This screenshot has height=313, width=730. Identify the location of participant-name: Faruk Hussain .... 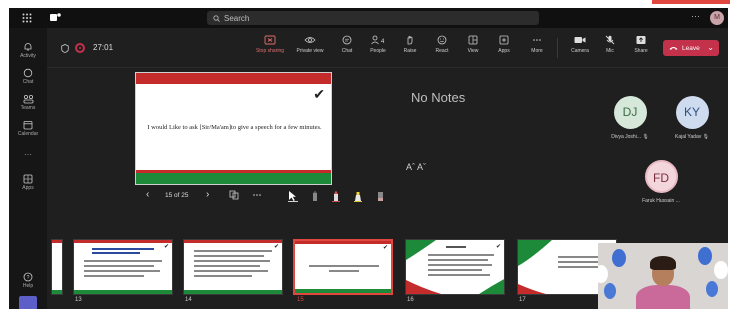
(661, 201).